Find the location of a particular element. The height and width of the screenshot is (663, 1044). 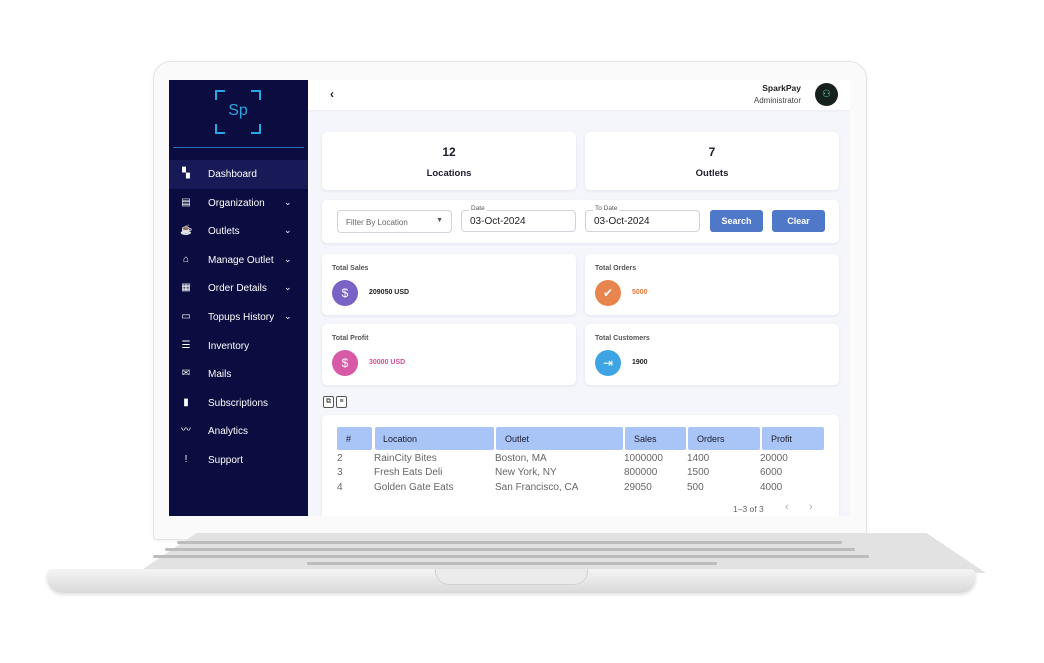

top-header: ‹ SparkPay Administrator ⚇ is located at coordinates (579, 95).